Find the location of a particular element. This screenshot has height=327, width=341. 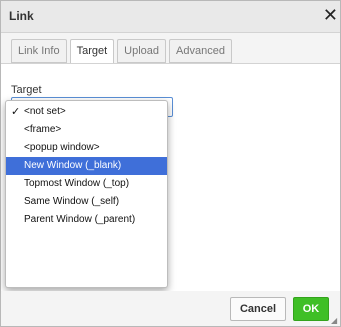

dialog-footer: Cancel OK ◢ is located at coordinates (170, 308).